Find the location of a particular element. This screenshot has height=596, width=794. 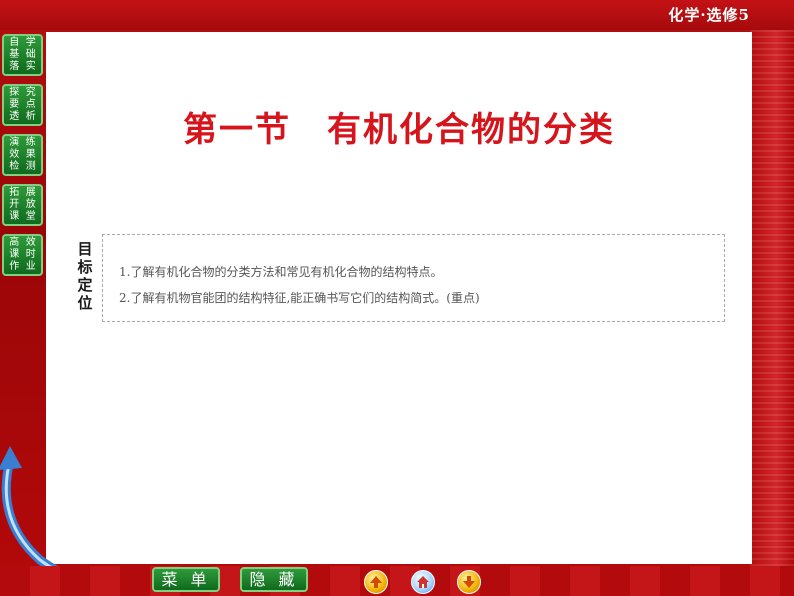

page-title: 第一节 有机化合物的分类 is located at coordinates (399, 130).